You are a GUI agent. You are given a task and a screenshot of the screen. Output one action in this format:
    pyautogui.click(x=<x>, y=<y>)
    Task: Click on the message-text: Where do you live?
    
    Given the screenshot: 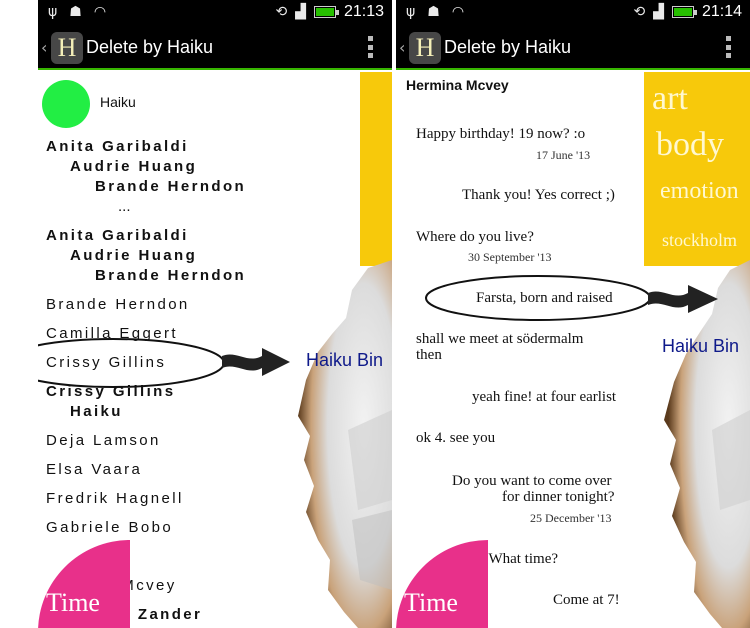 What is the action you would take?
    pyautogui.click(x=475, y=237)
    